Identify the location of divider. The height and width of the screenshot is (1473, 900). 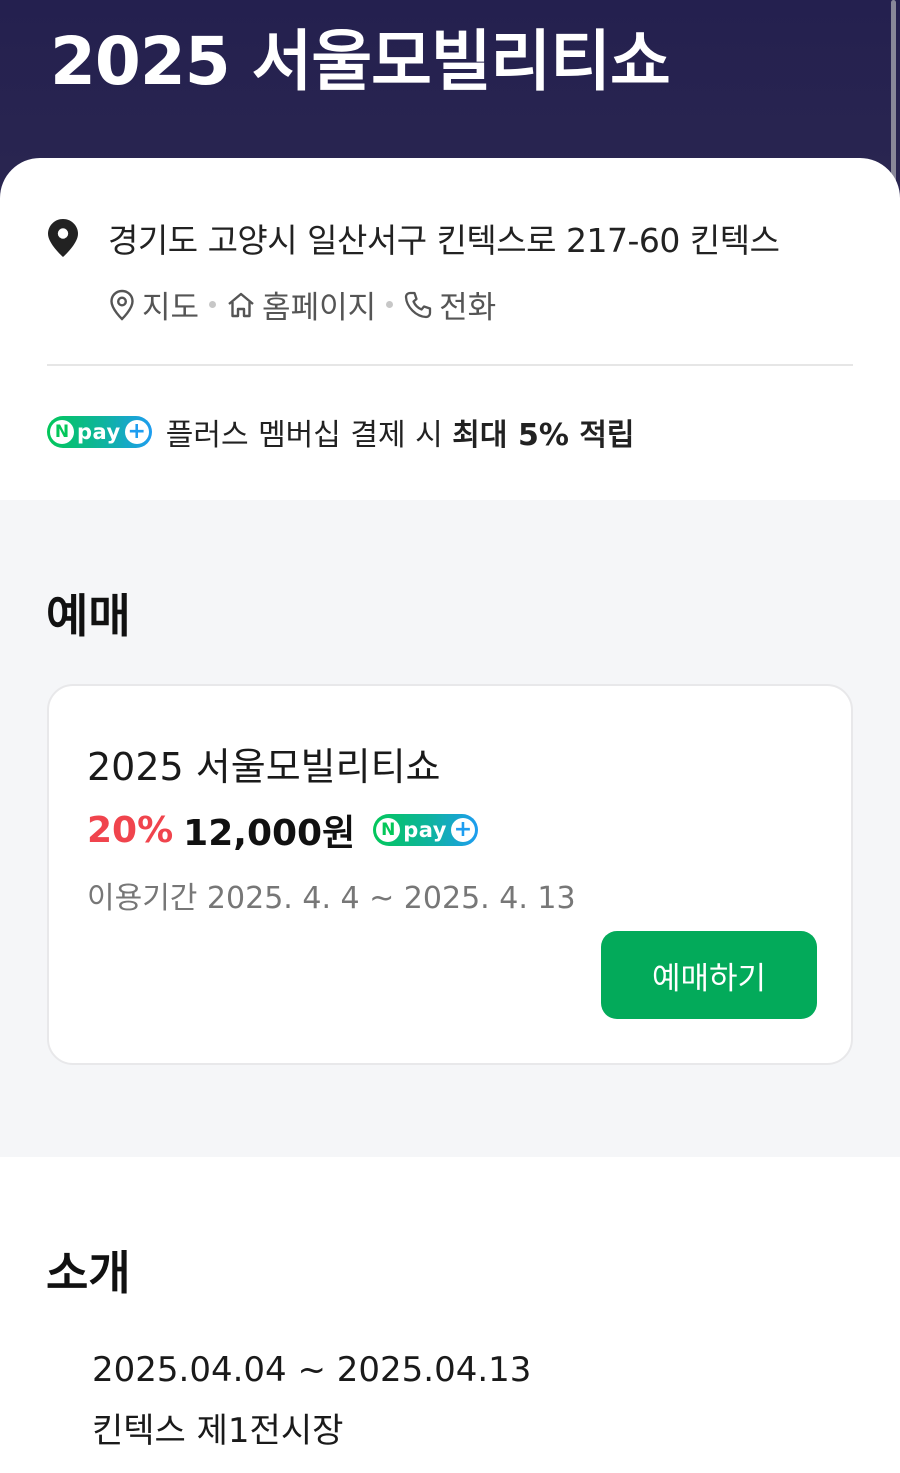
(450, 365).